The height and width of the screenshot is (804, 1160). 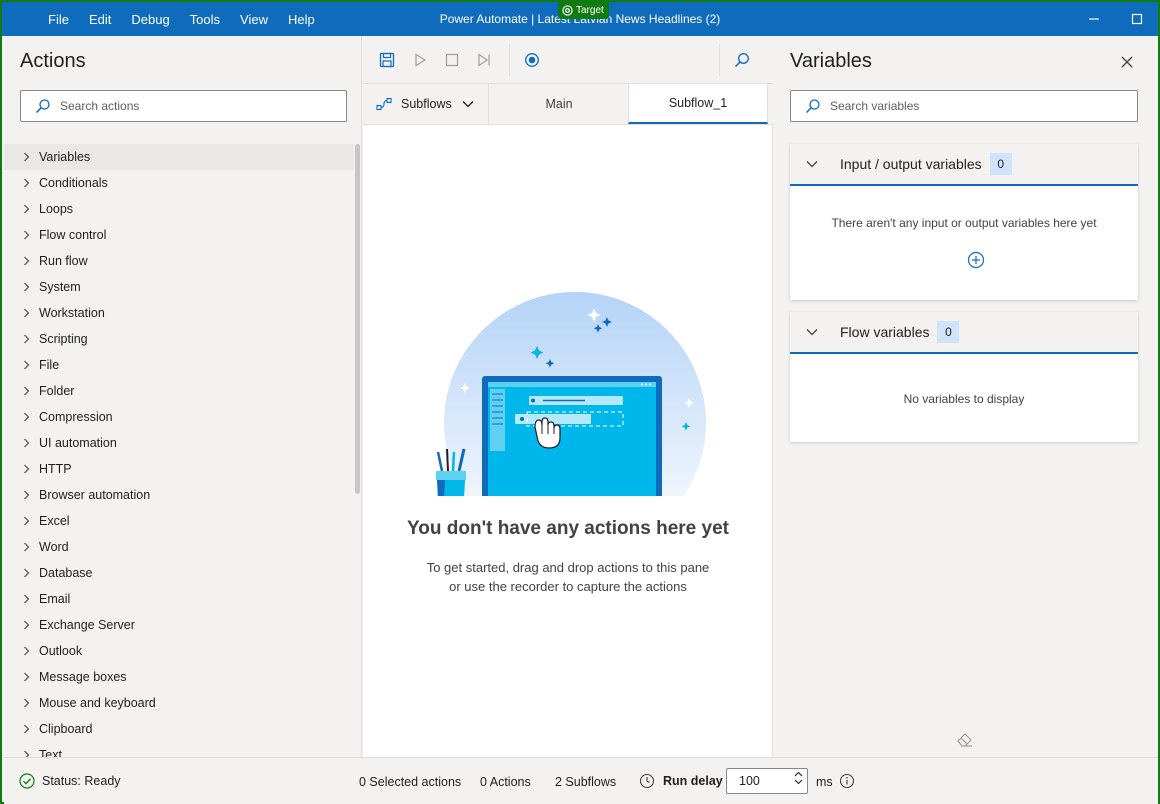 What do you see at coordinates (179, 469) in the screenshot?
I see `action-group-http: HTTP` at bounding box center [179, 469].